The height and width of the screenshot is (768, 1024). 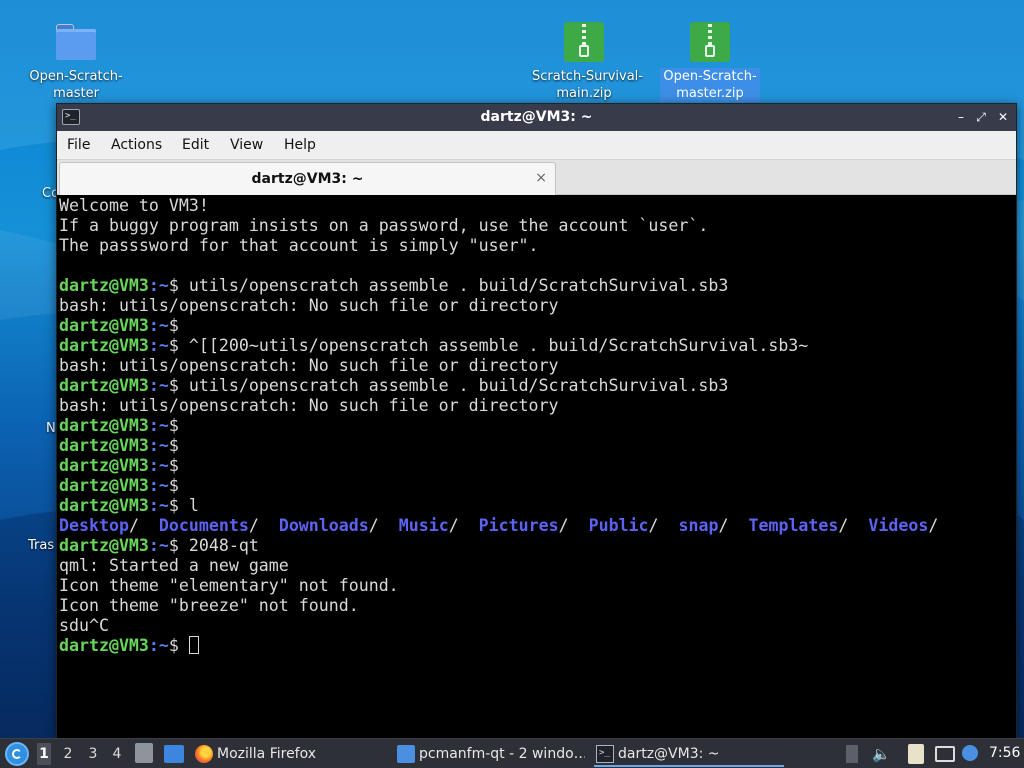 What do you see at coordinates (1003, 117) in the screenshot?
I see `close-button: ✕` at bounding box center [1003, 117].